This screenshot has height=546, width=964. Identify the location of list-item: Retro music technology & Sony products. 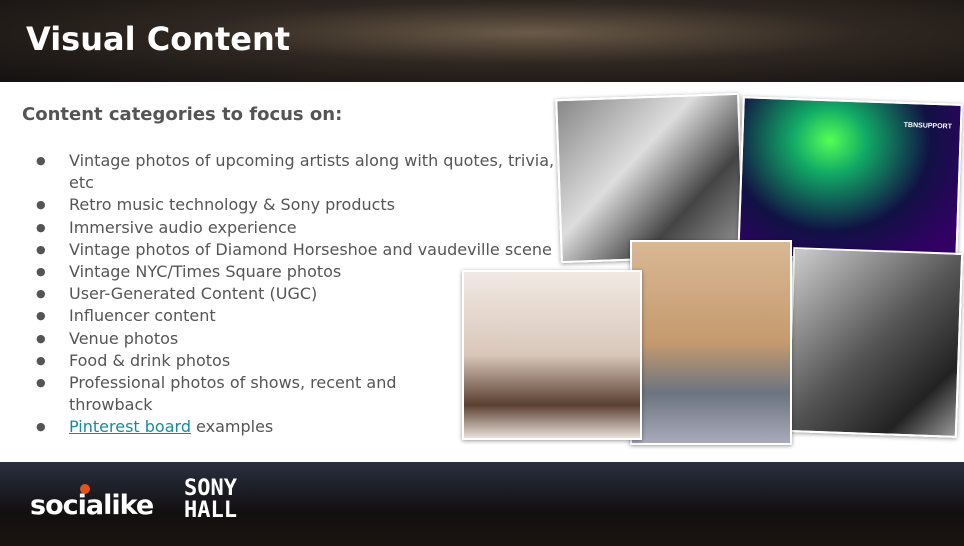
(301, 205).